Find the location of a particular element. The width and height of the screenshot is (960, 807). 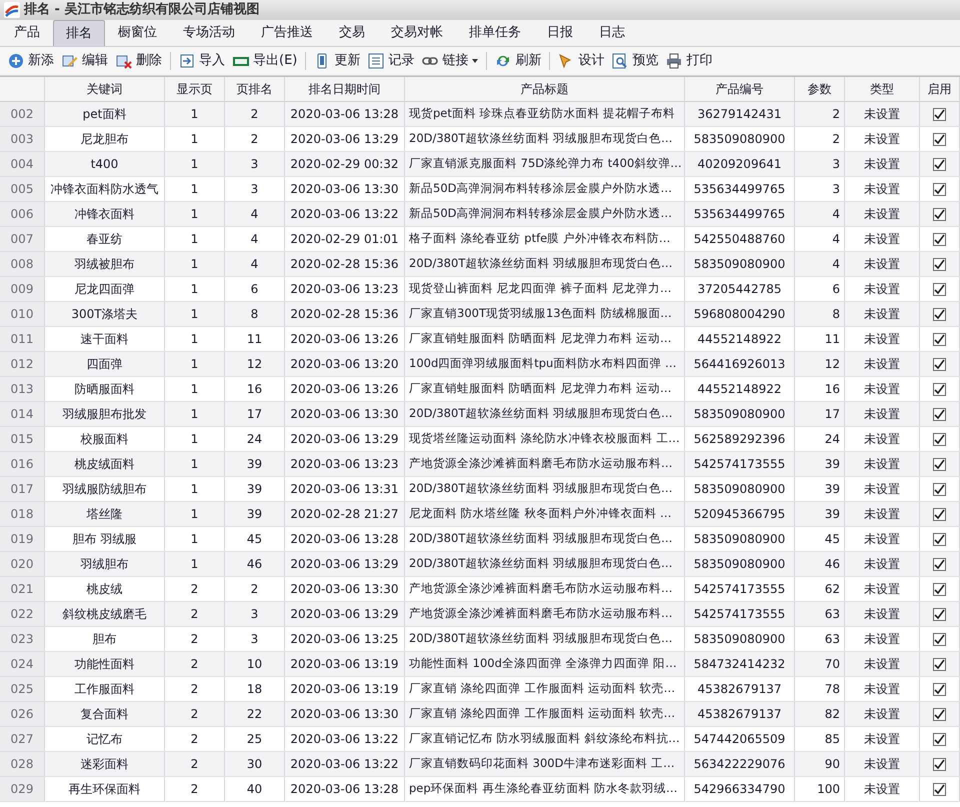

table-cell: 40209209641 is located at coordinates (740, 164).